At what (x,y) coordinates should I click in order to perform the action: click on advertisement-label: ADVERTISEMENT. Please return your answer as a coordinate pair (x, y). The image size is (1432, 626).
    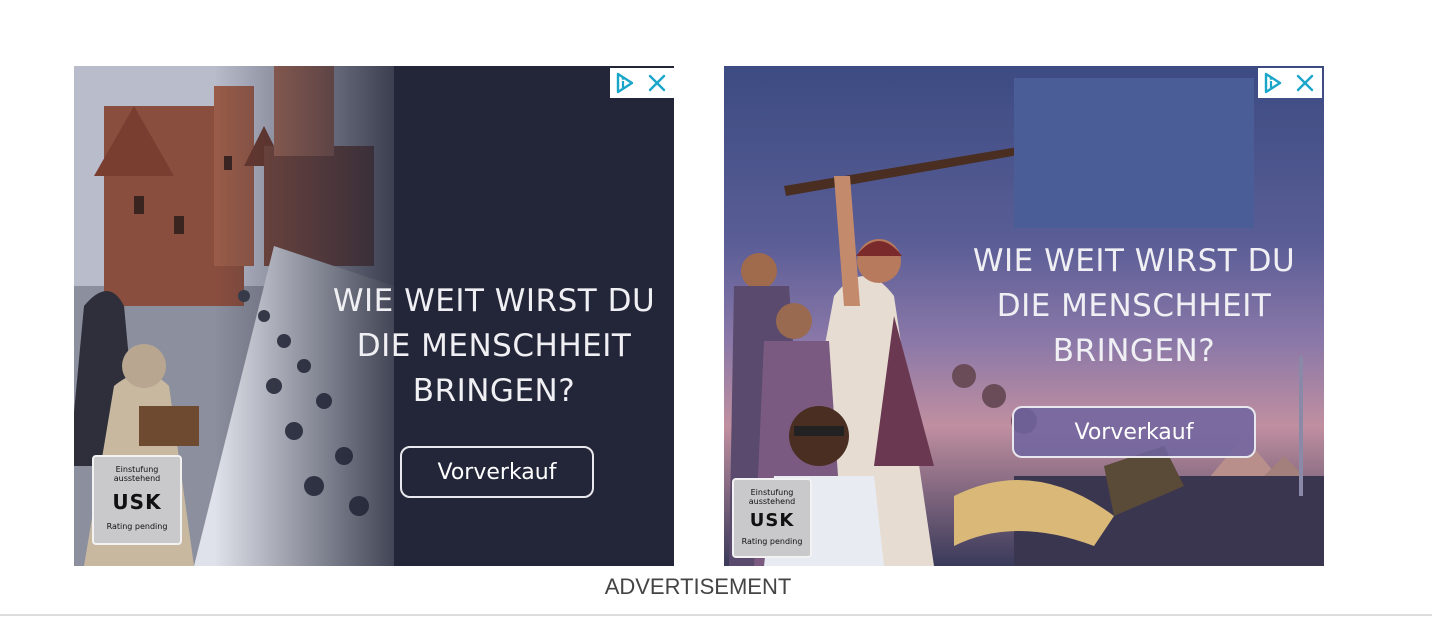
    Looking at the image, I should click on (698, 586).